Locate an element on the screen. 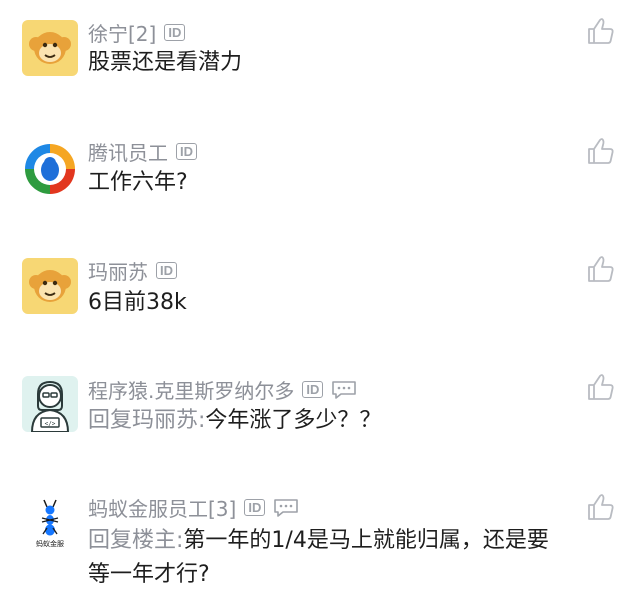 This screenshot has width=640, height=602. comment-username: 徐宁[2] ID is located at coordinates (137, 32).